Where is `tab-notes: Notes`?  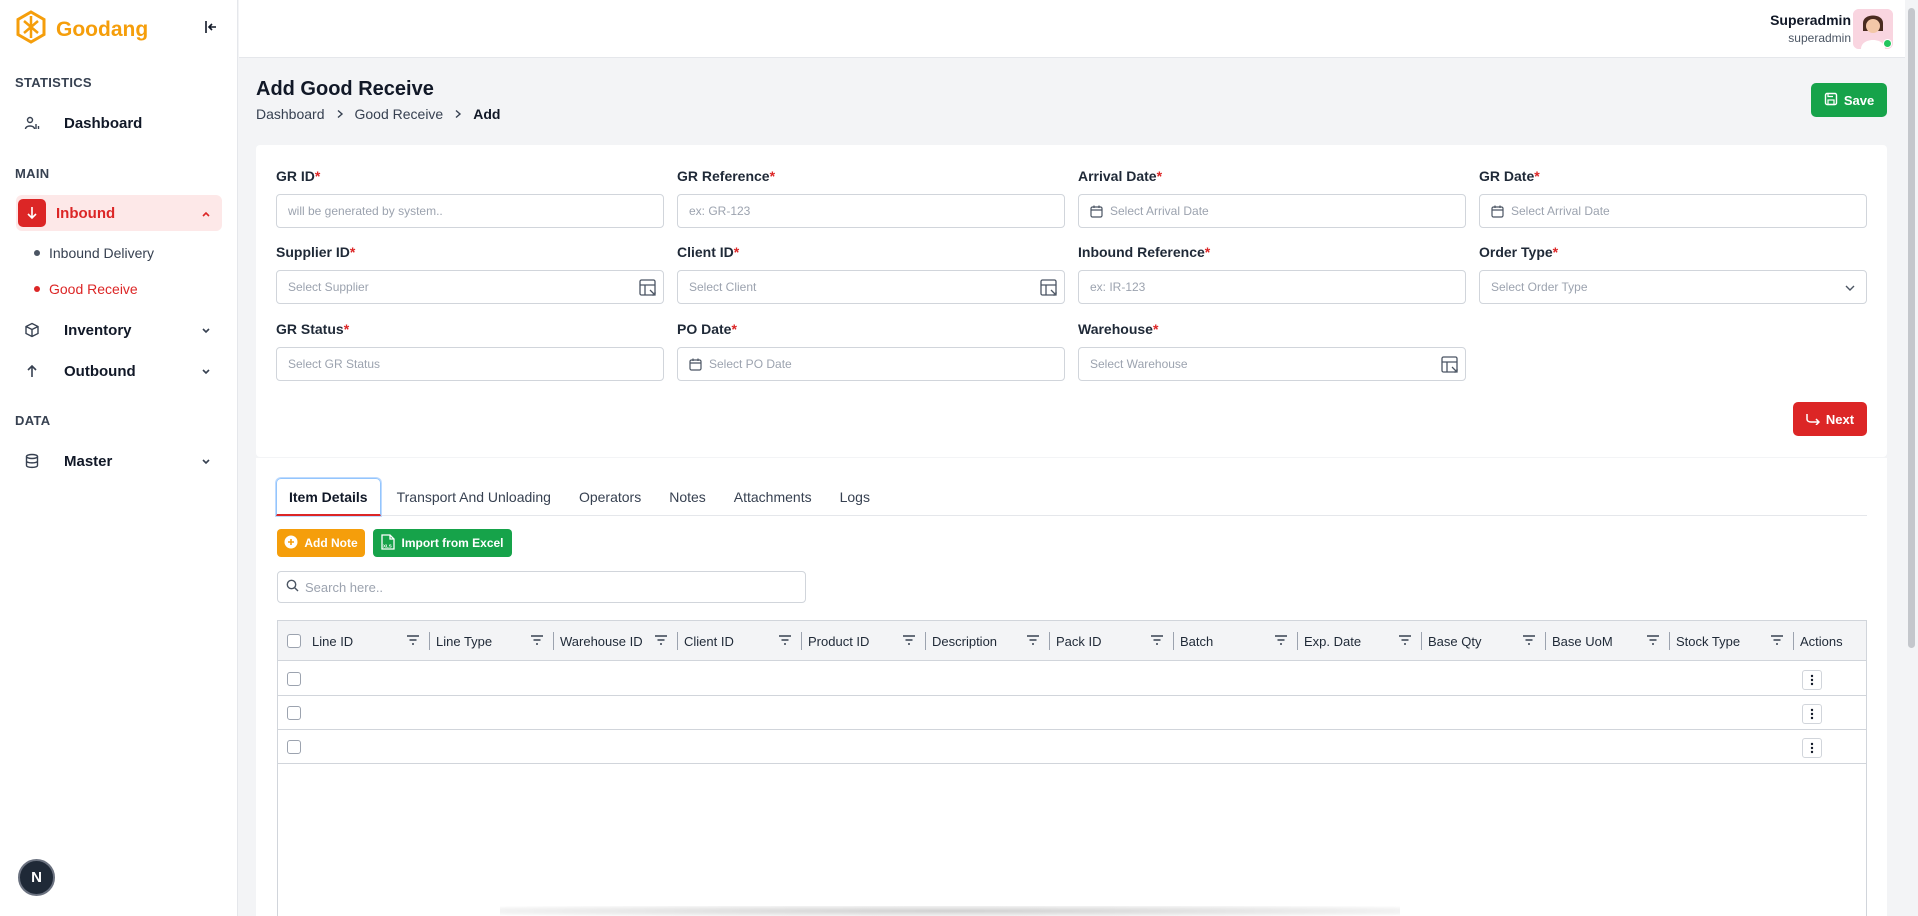 tab-notes: Notes is located at coordinates (687, 497).